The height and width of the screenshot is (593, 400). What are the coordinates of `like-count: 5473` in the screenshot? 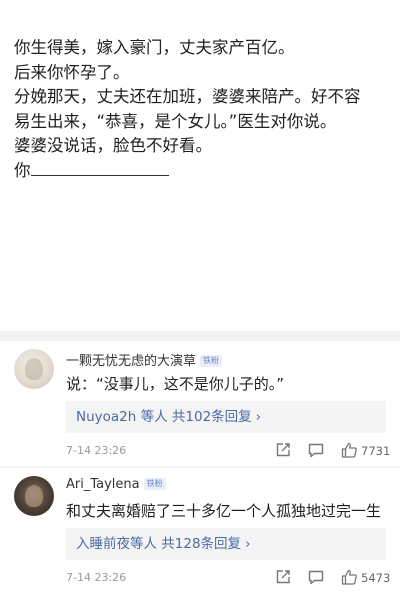 It's located at (376, 578).